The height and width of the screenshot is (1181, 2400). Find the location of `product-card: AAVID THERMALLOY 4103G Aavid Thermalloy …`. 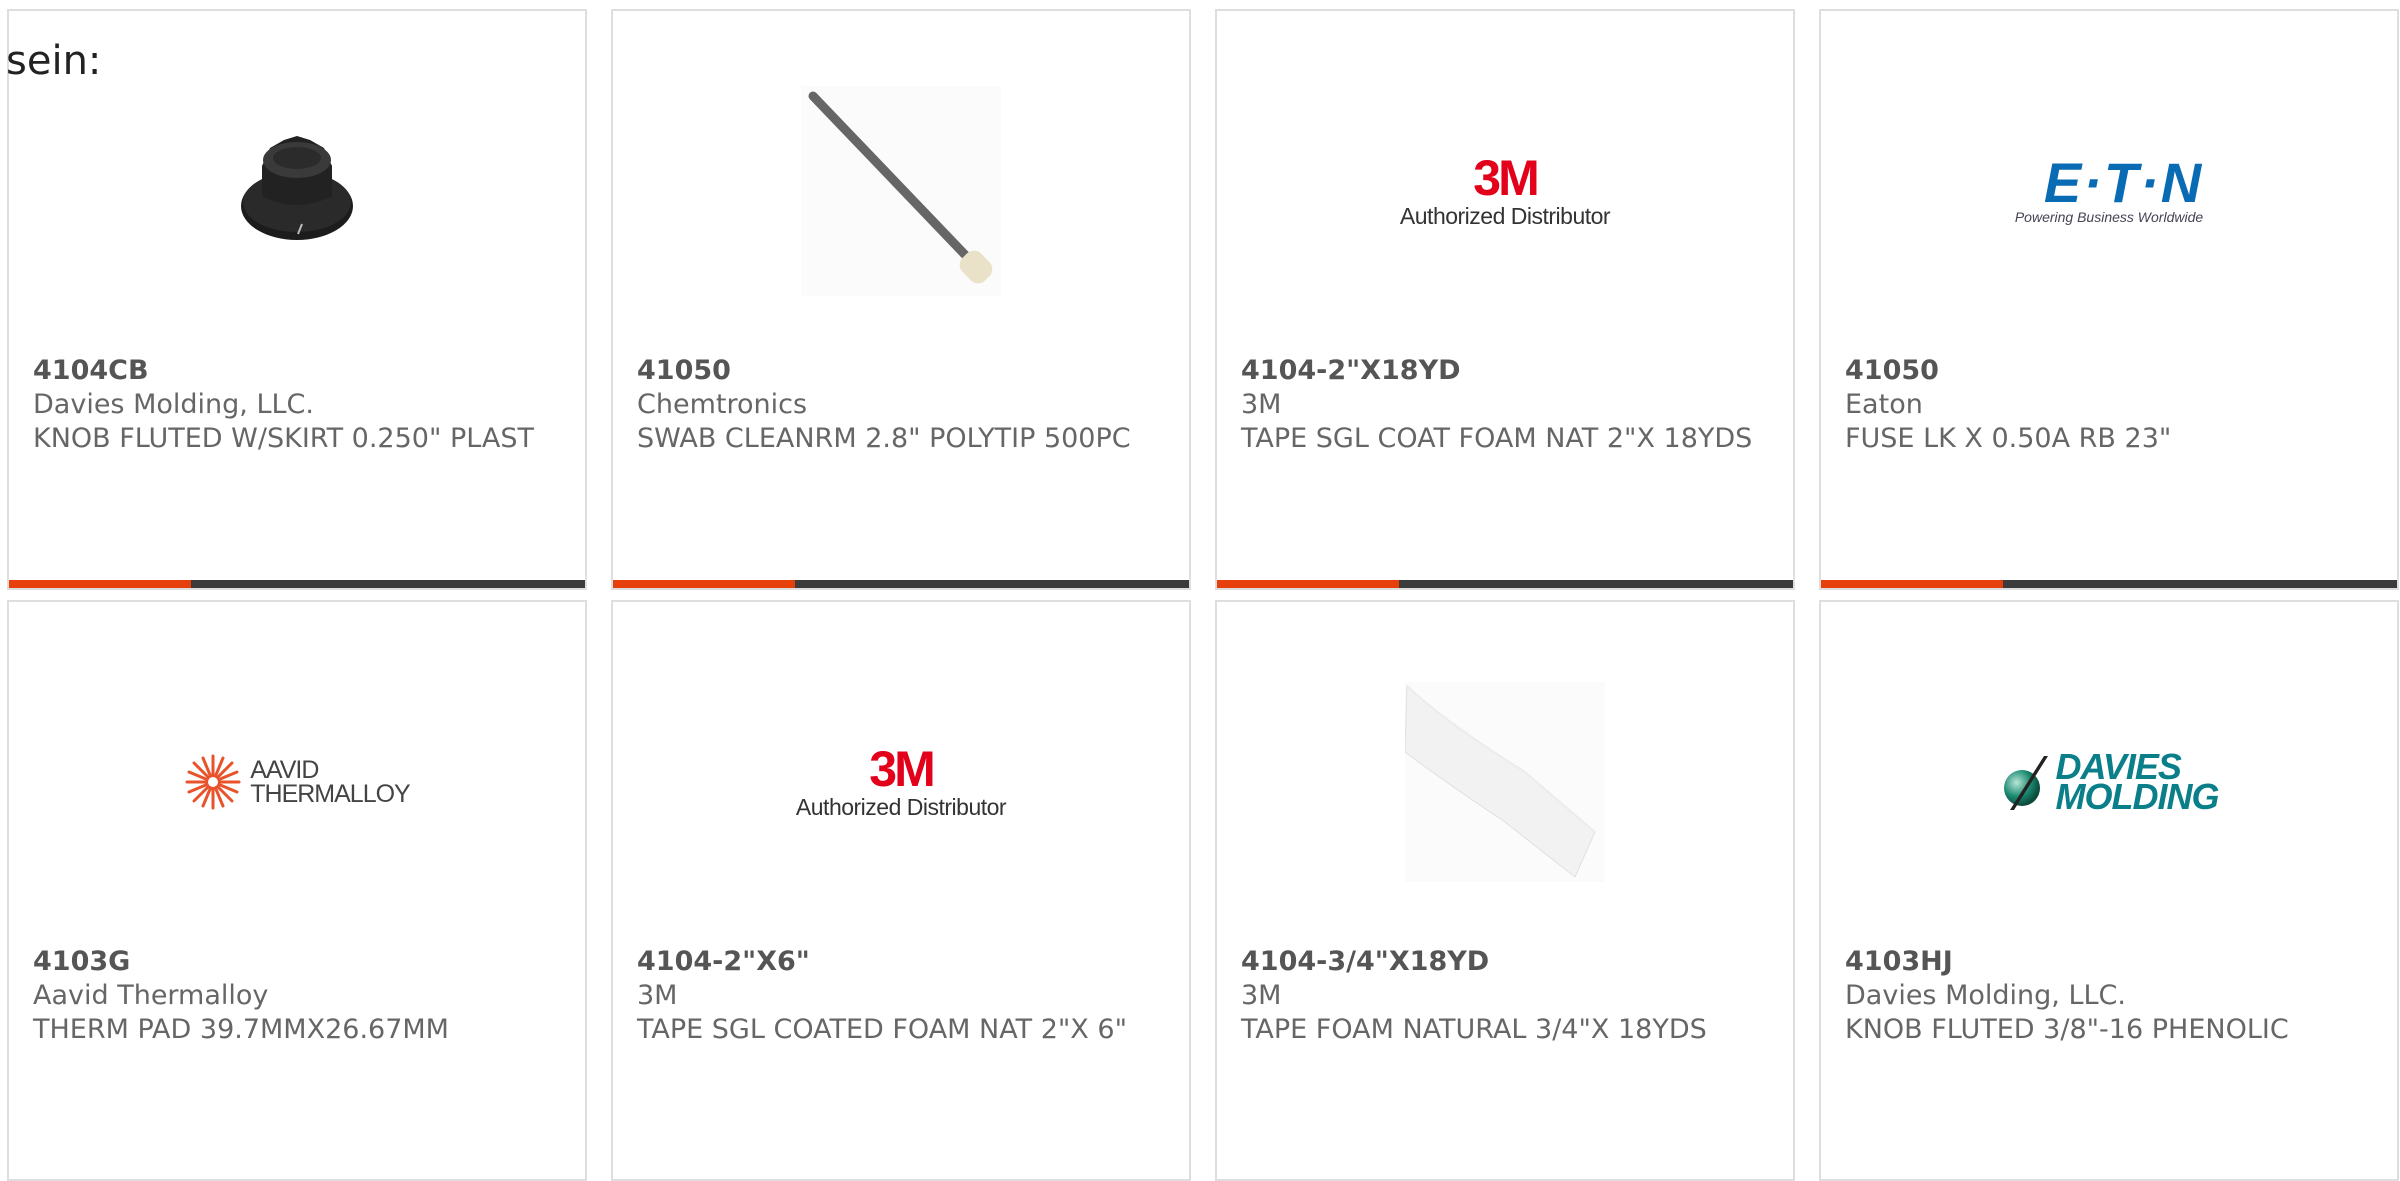

product-card: AAVID THERMALLOY 4103G Aavid Thermalloy … is located at coordinates (297, 890).